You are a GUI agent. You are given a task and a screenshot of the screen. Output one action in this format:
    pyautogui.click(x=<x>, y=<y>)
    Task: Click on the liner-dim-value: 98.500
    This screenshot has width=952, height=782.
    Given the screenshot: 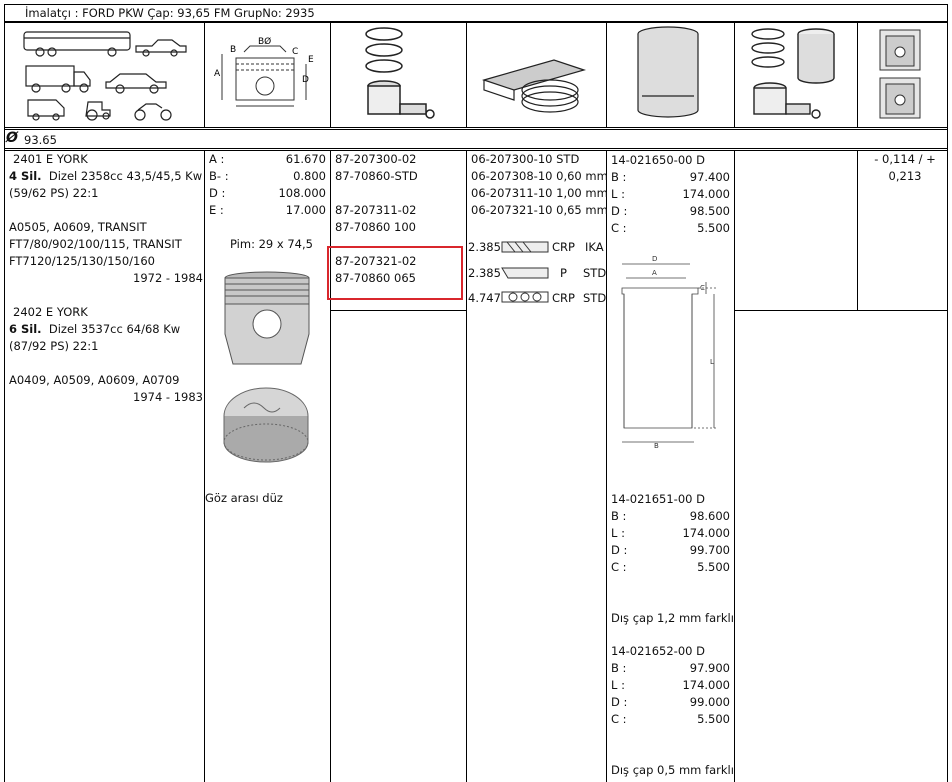 What is the action you would take?
    pyautogui.click(x=709, y=211)
    